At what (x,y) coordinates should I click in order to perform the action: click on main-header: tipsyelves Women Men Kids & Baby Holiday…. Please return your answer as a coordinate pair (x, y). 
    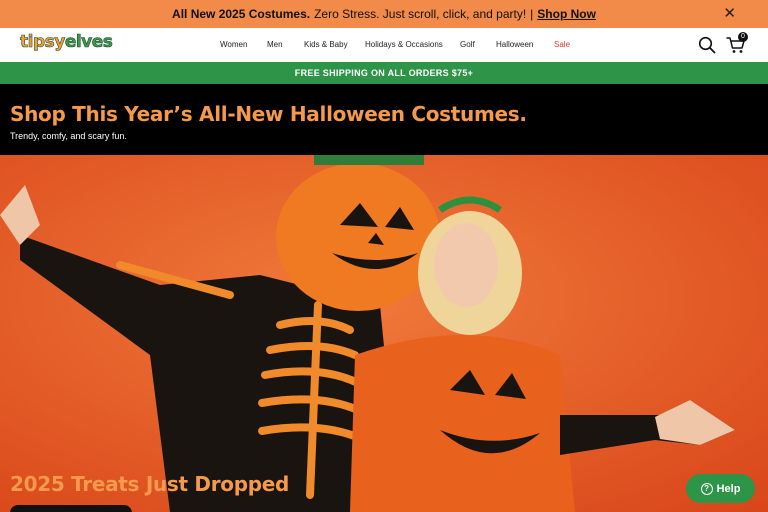
    Looking at the image, I should click on (384, 45).